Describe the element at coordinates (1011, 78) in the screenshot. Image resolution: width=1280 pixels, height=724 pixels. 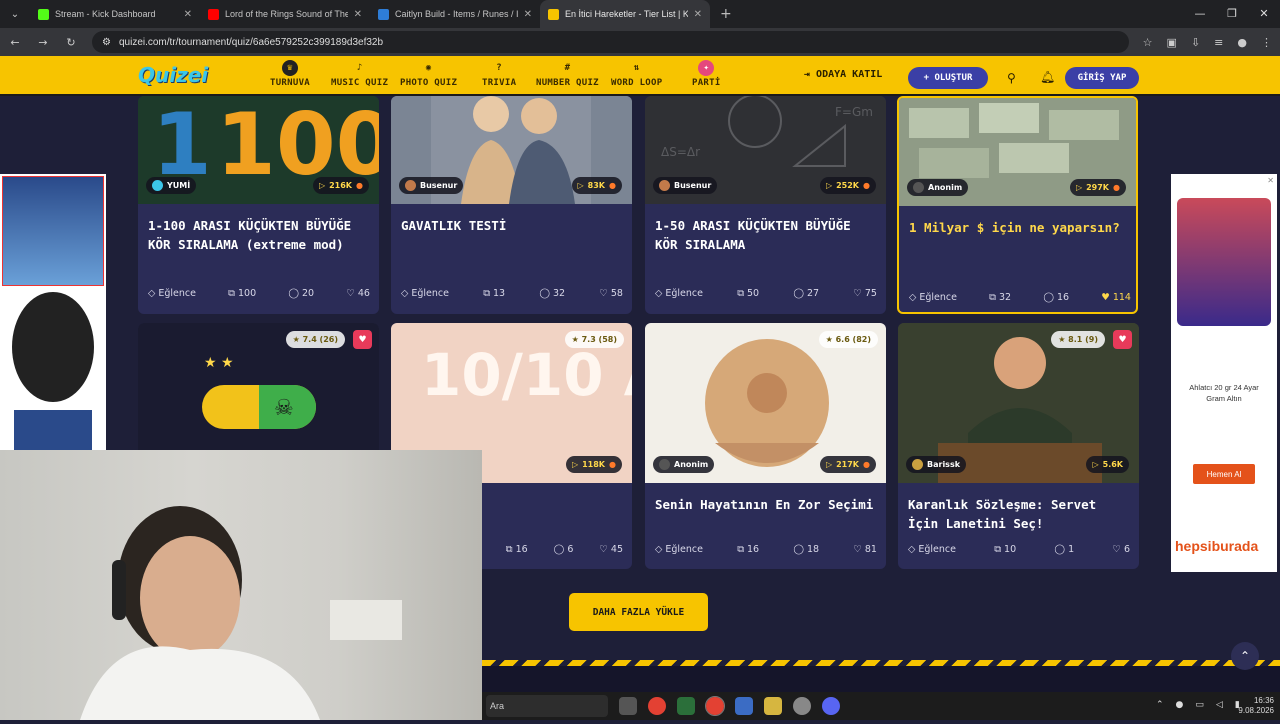
I see `search-icon: ⚲` at that location.